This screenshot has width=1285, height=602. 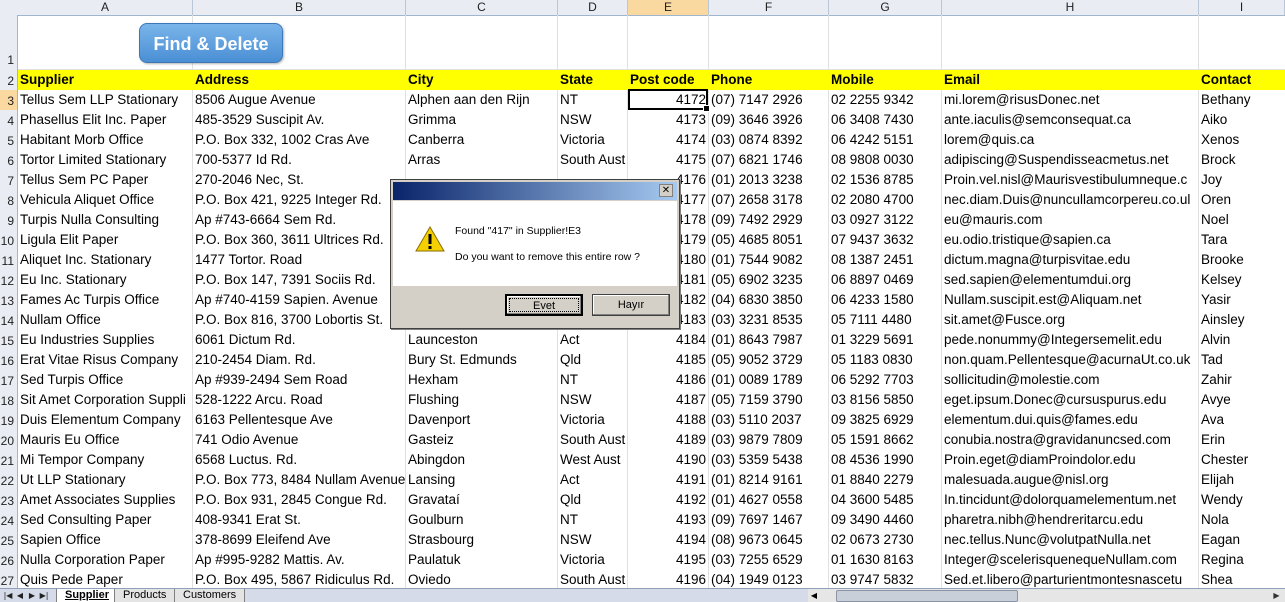 I want to click on header-cell-C: City, so click(x=482, y=80).